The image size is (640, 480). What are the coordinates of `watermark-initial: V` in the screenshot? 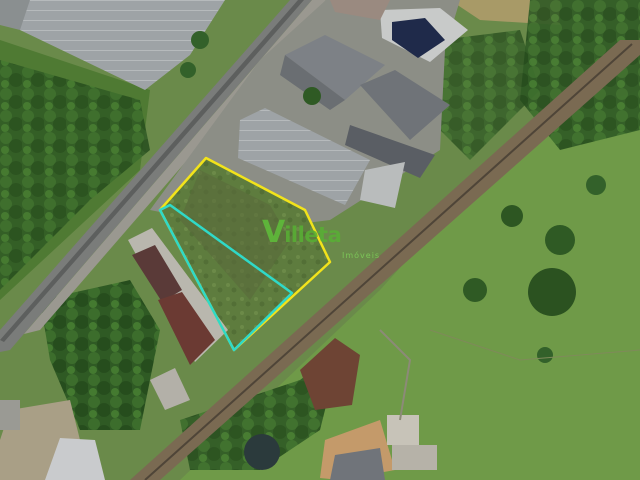 It's located at (273, 232).